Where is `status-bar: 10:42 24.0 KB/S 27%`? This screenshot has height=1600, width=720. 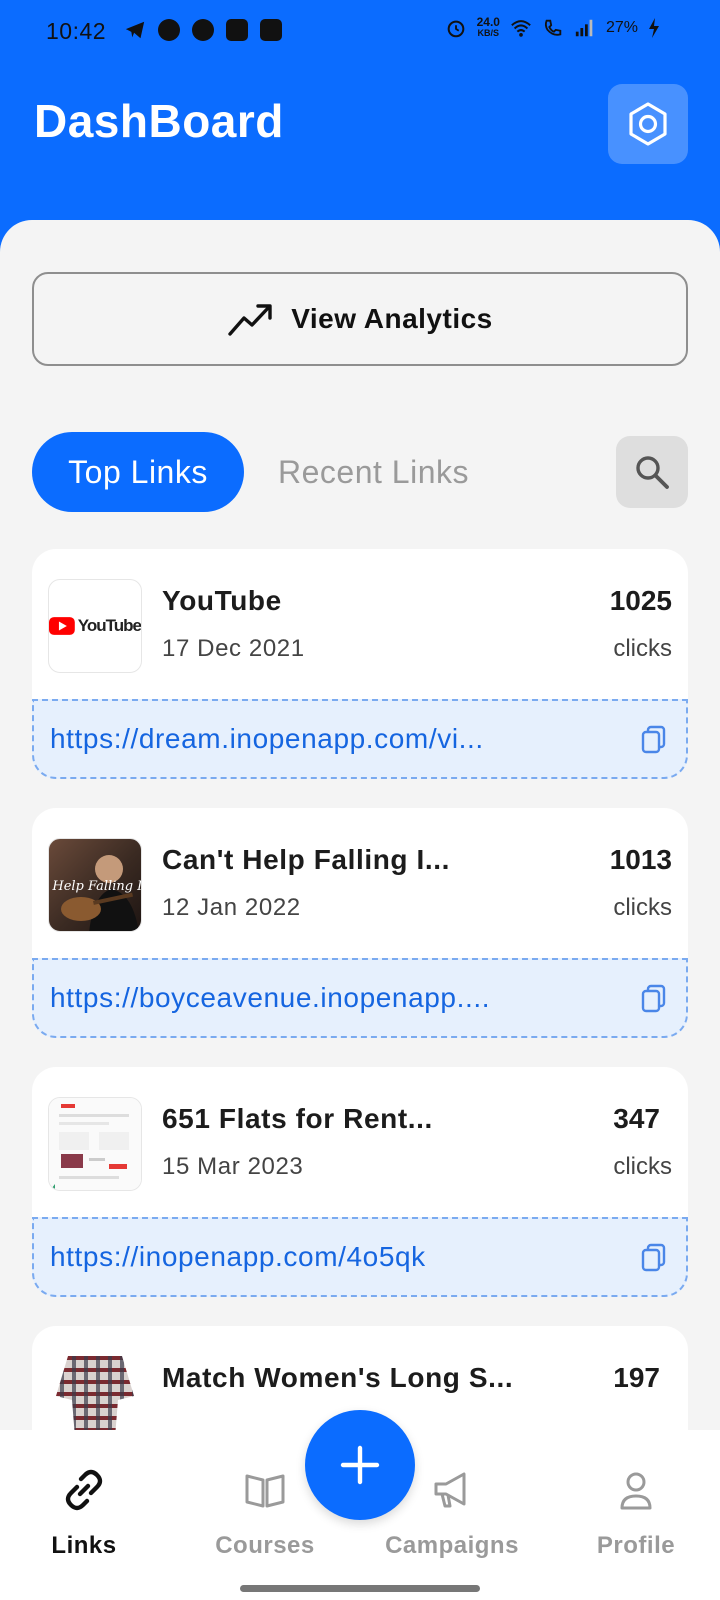 status-bar: 10:42 24.0 KB/S 27% is located at coordinates (360, 32).